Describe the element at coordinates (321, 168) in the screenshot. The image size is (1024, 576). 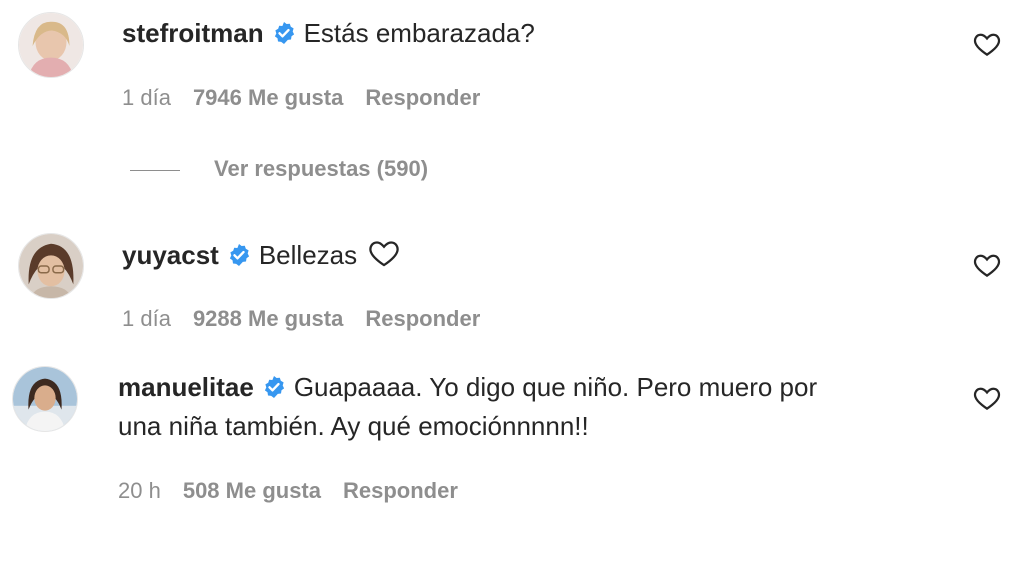
I see `view-replies-label: Ver respuestas (590)` at that location.